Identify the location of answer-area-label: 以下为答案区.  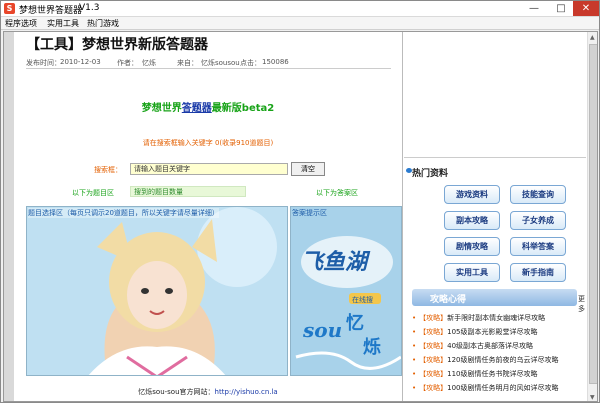
(337, 193).